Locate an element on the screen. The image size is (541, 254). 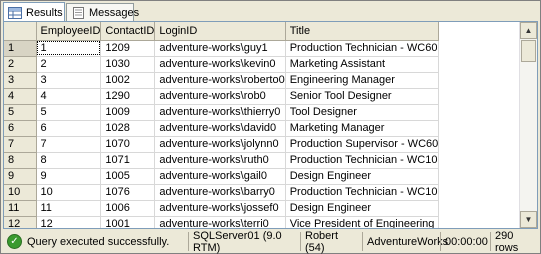
row-number-cell: 9 is located at coordinates (20, 176).